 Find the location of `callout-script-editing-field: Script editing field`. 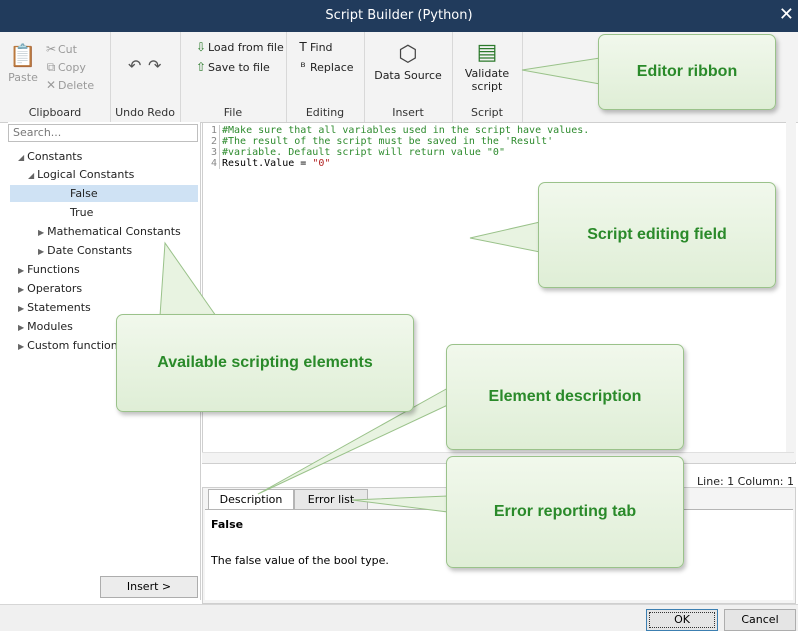

callout-script-editing-field: Script editing field is located at coordinates (657, 235).